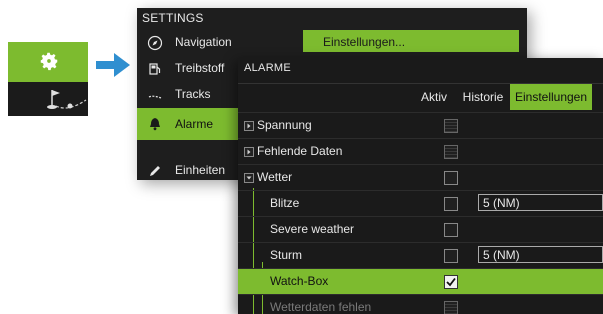  What do you see at coordinates (155, 43) in the screenshot?
I see `compass-icon` at bounding box center [155, 43].